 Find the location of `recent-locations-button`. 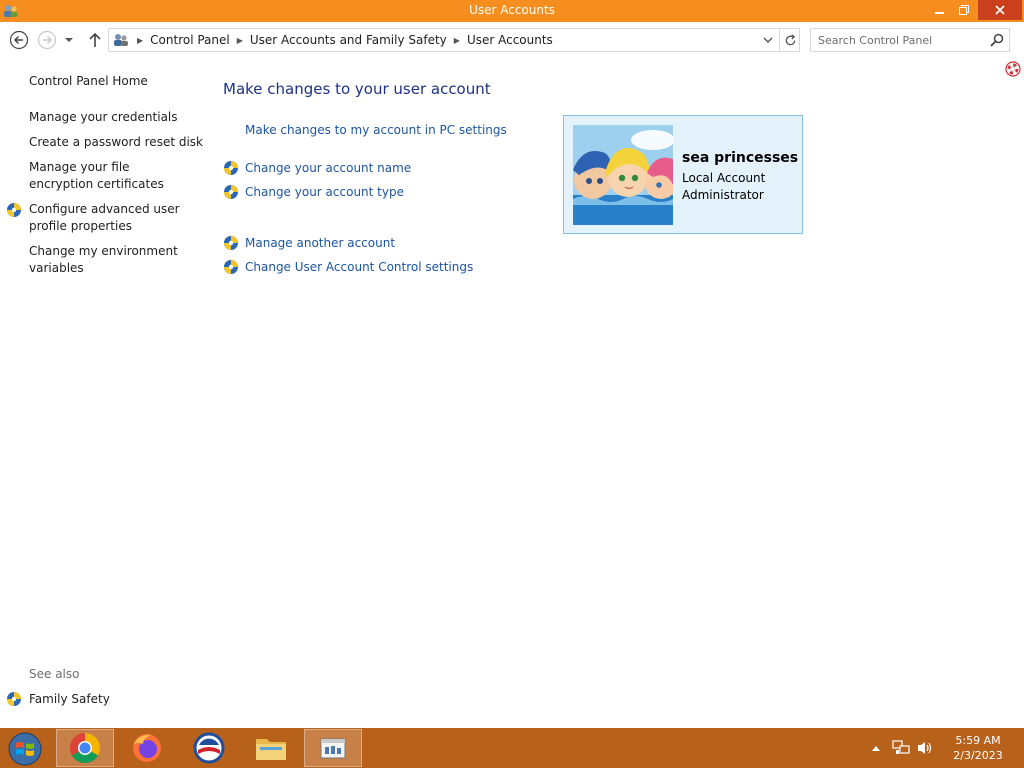

recent-locations-button is located at coordinates (69, 40).